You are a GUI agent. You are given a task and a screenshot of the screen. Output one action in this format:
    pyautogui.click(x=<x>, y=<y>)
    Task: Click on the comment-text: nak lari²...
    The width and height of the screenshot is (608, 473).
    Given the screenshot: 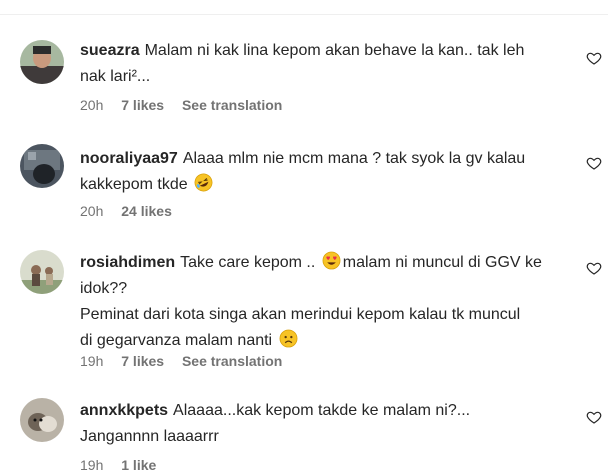 What is the action you would take?
    pyautogui.click(x=115, y=76)
    